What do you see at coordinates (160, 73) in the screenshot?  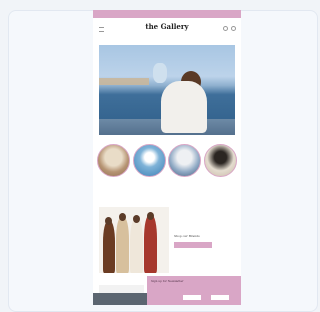 I see `hero-child` at bounding box center [160, 73].